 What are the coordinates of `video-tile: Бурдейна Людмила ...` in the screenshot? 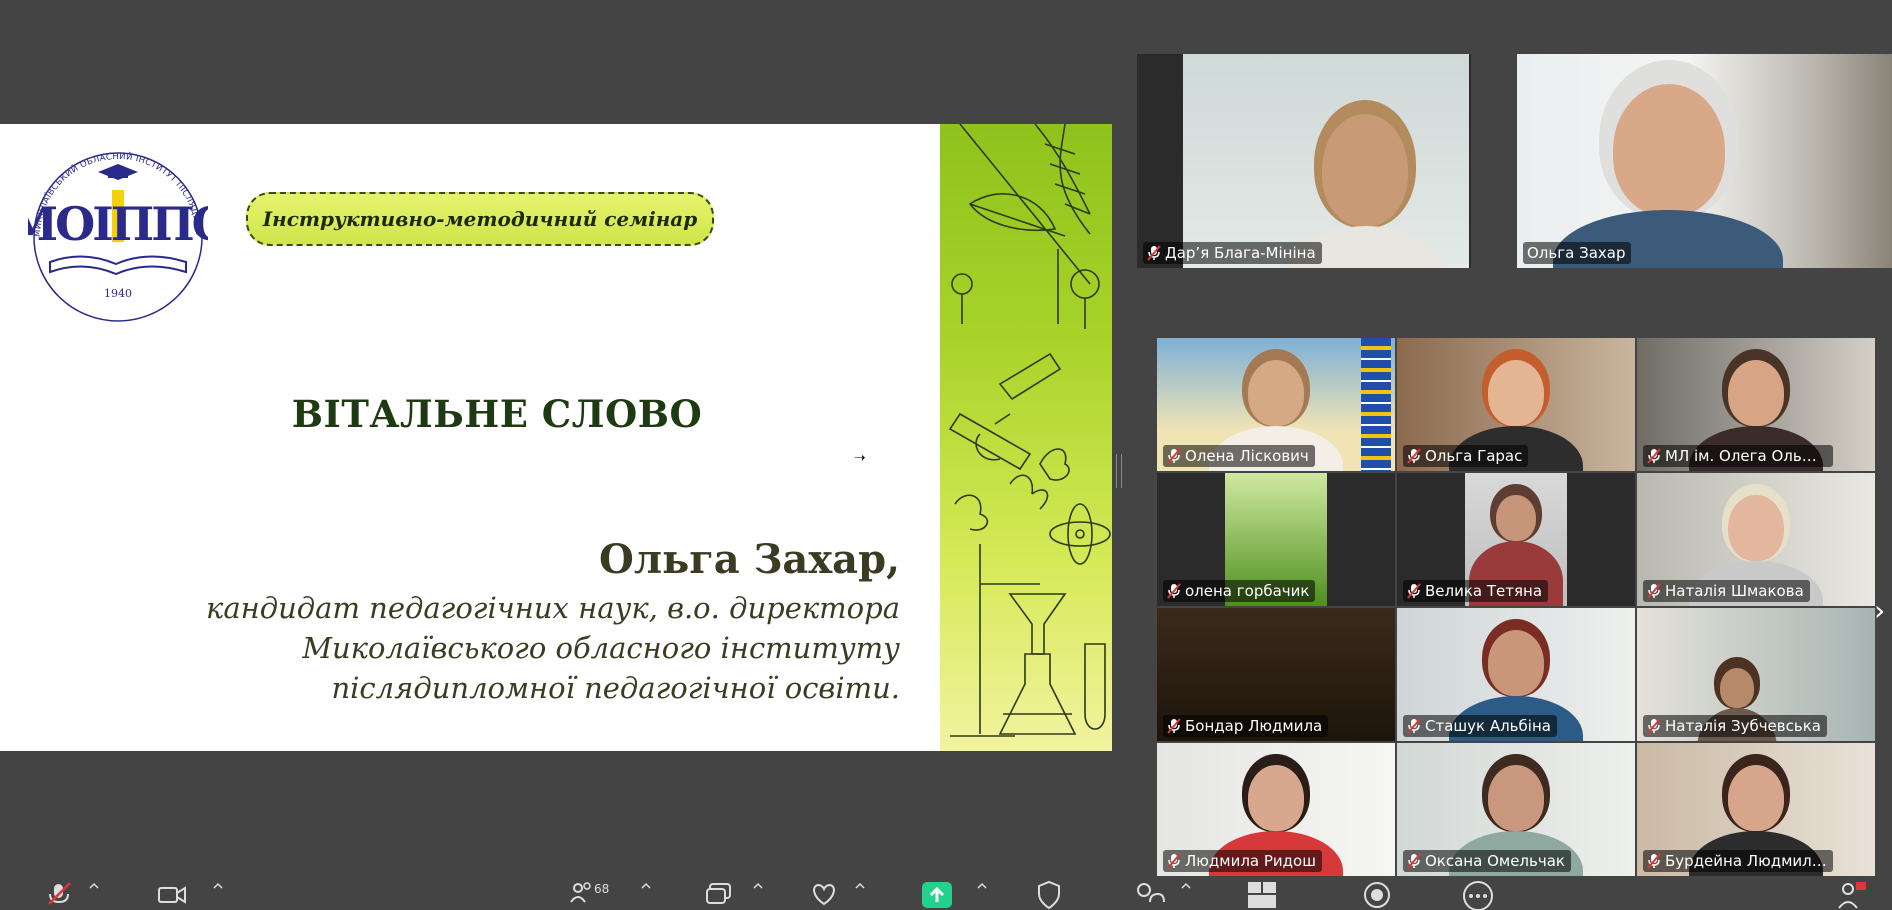 It's located at (1756, 809).